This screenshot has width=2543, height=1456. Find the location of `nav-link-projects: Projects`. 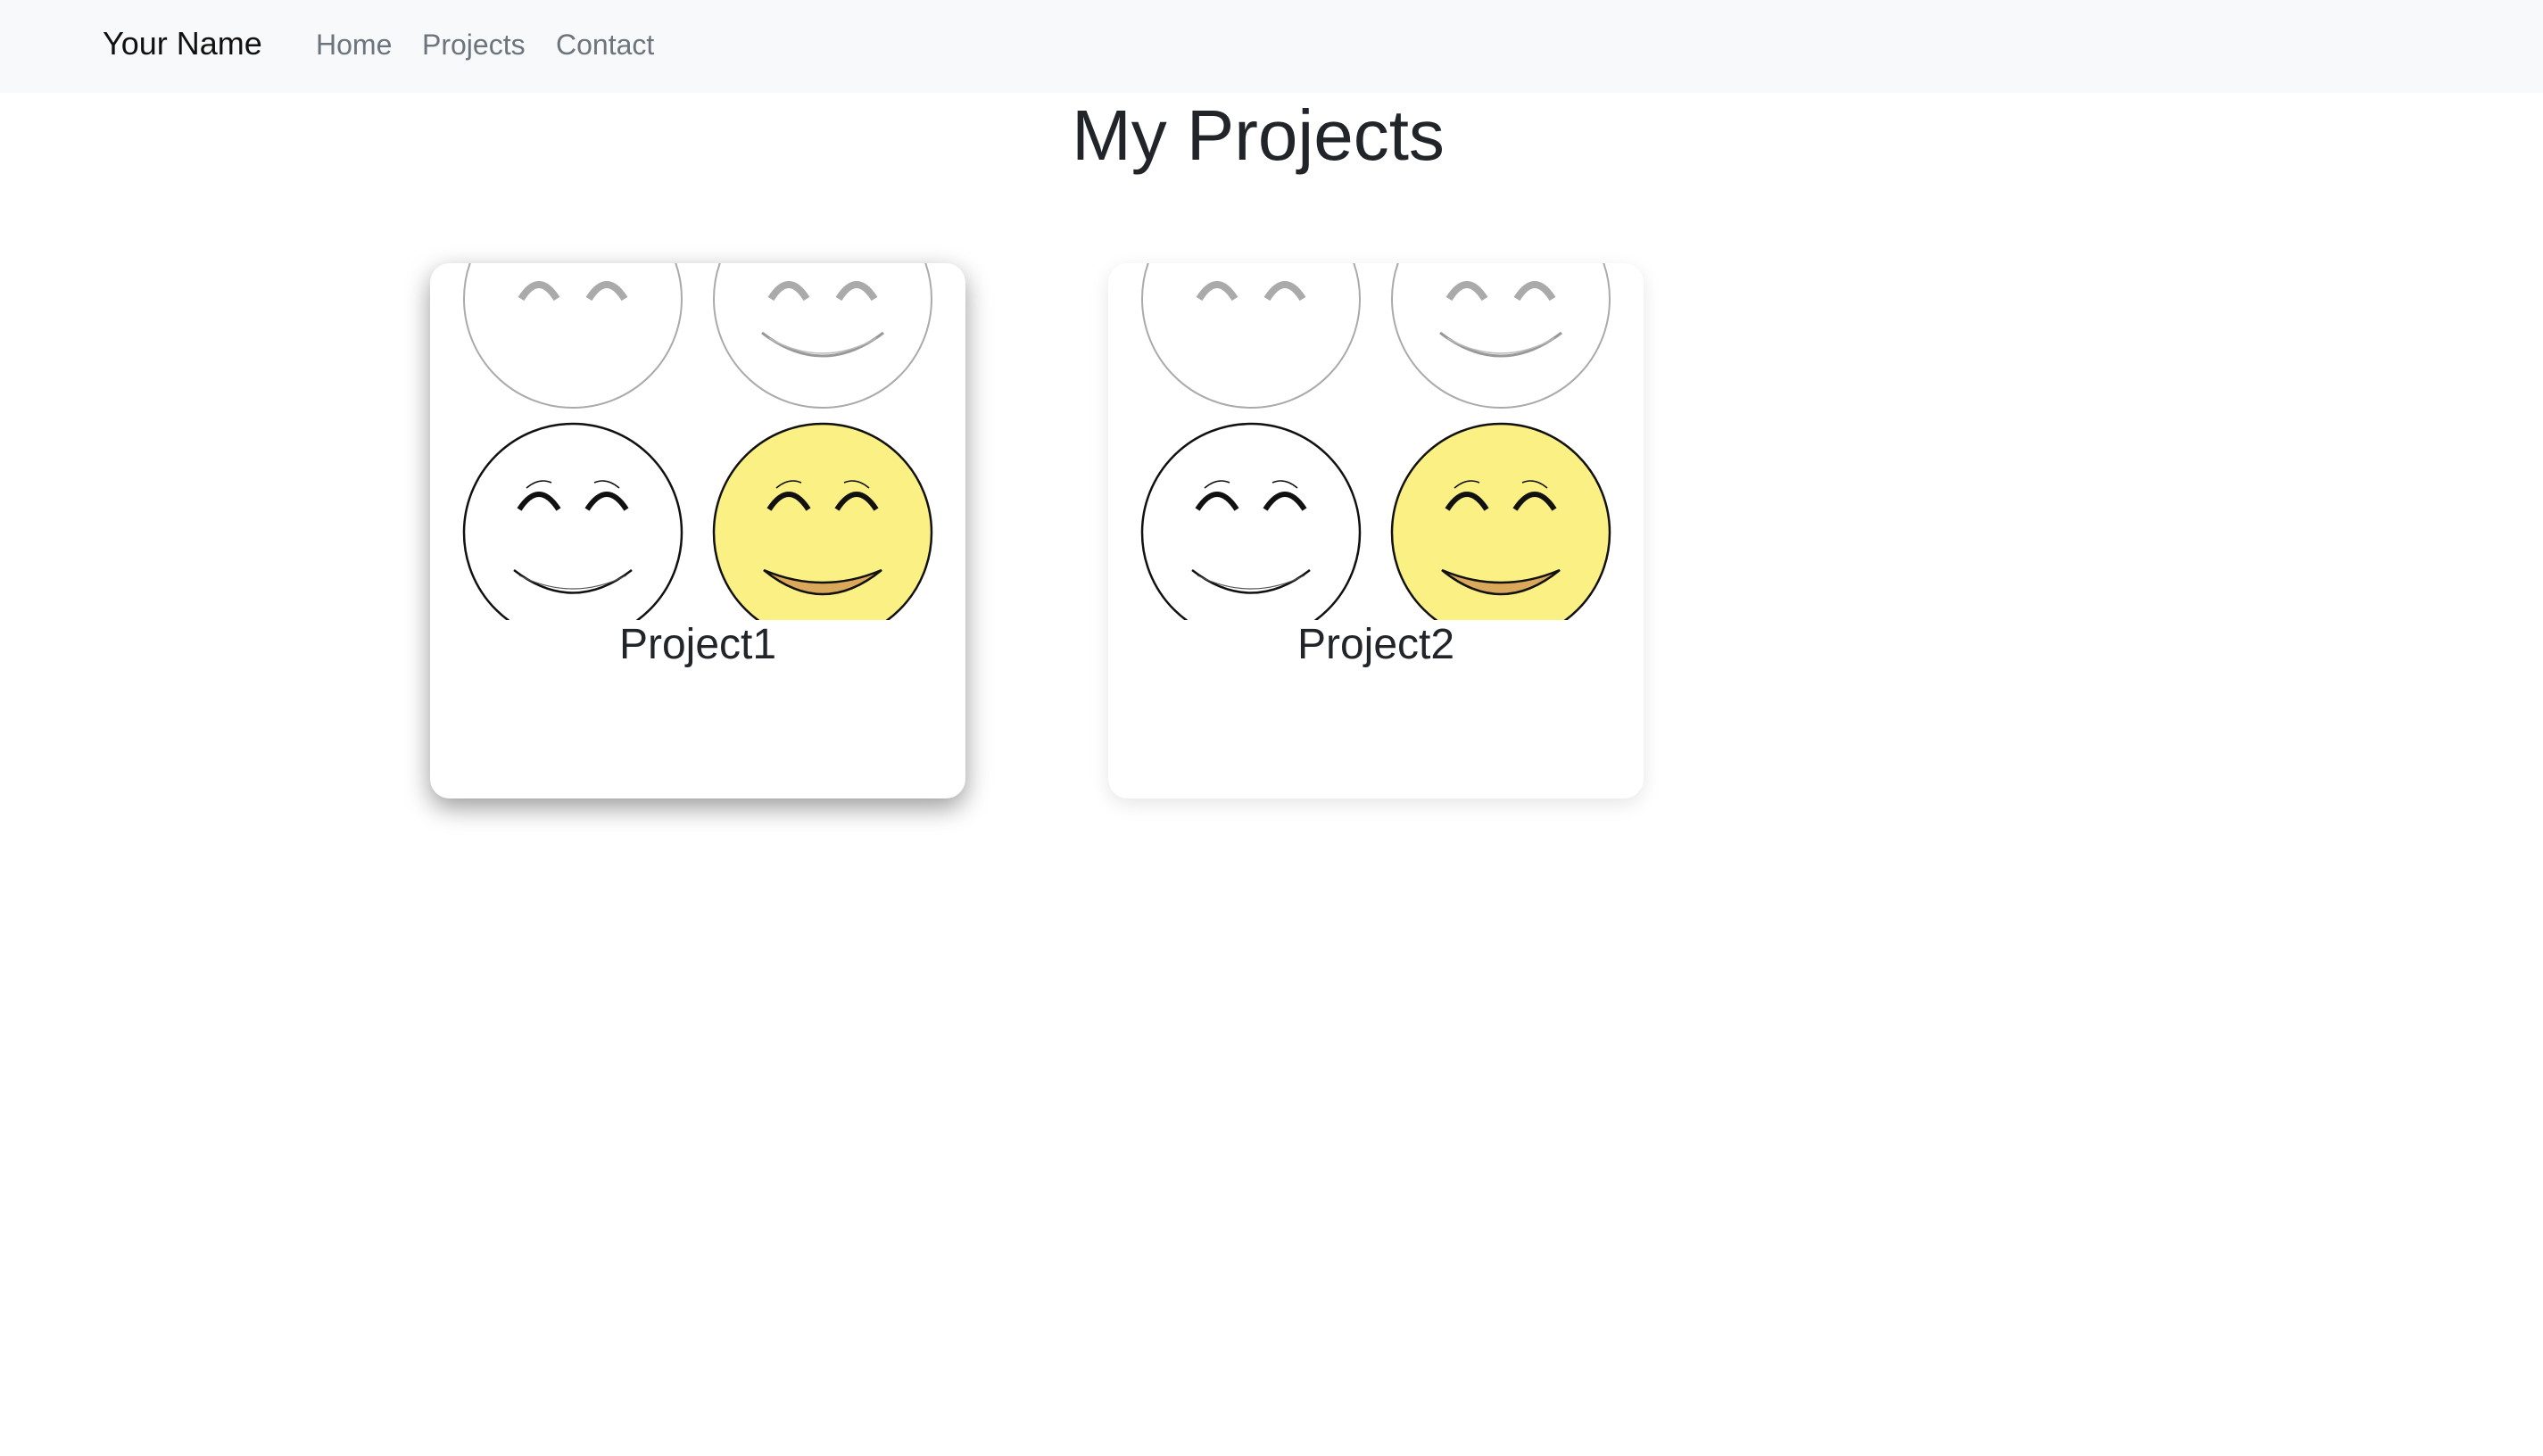

nav-link-projects: Projects is located at coordinates (474, 45).